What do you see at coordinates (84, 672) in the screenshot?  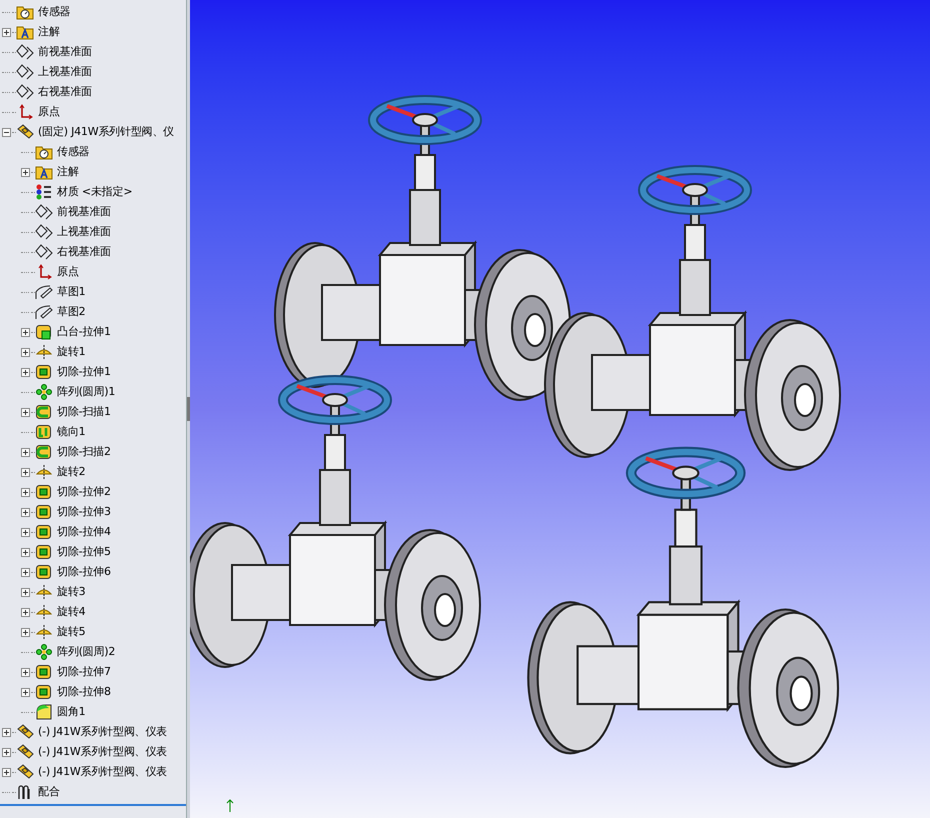 I see `tree-item-label: 切除-拉伸7` at bounding box center [84, 672].